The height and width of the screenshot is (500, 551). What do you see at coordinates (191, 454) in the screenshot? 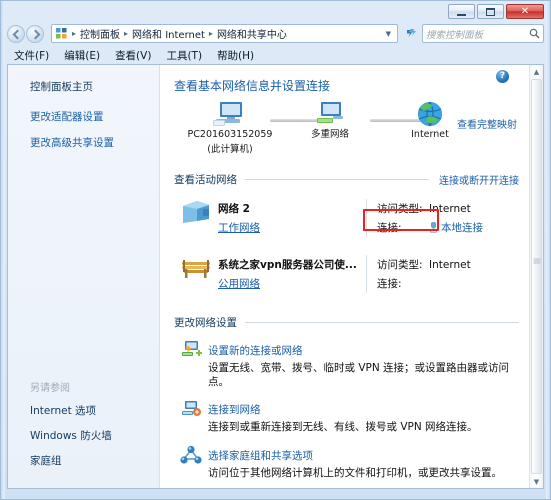
I see `homegroup-icon` at bounding box center [191, 454].